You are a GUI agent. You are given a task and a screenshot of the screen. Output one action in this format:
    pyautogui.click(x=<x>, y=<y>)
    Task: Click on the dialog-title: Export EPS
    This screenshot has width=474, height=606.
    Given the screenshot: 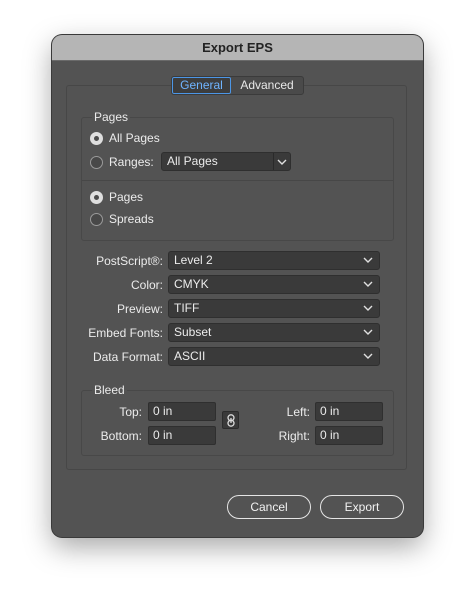 What is the action you would take?
    pyautogui.click(x=237, y=48)
    